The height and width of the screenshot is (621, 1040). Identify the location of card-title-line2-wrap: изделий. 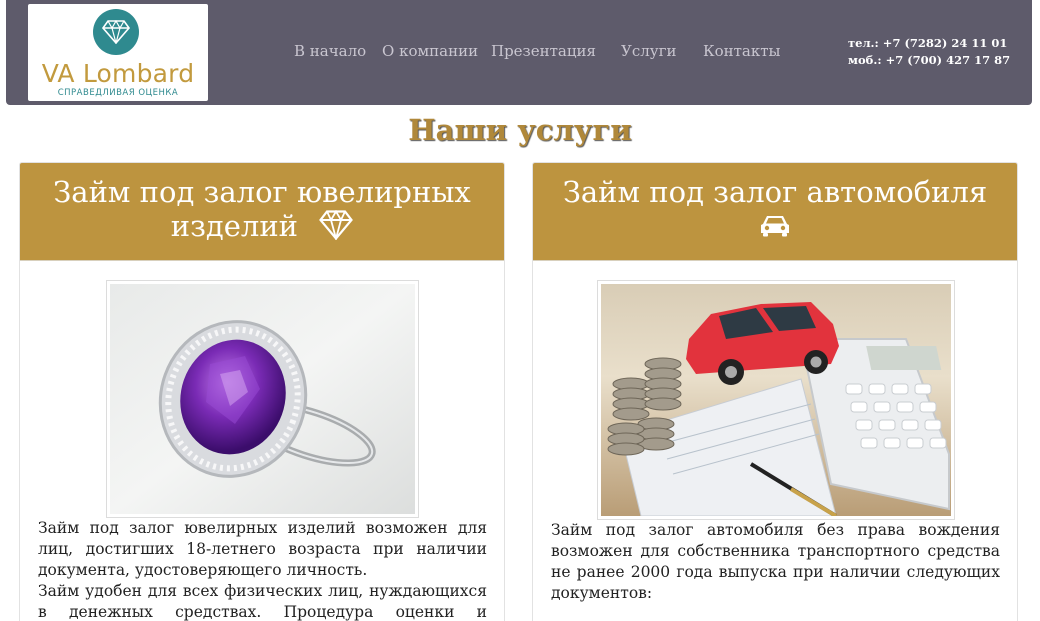
(262, 228).